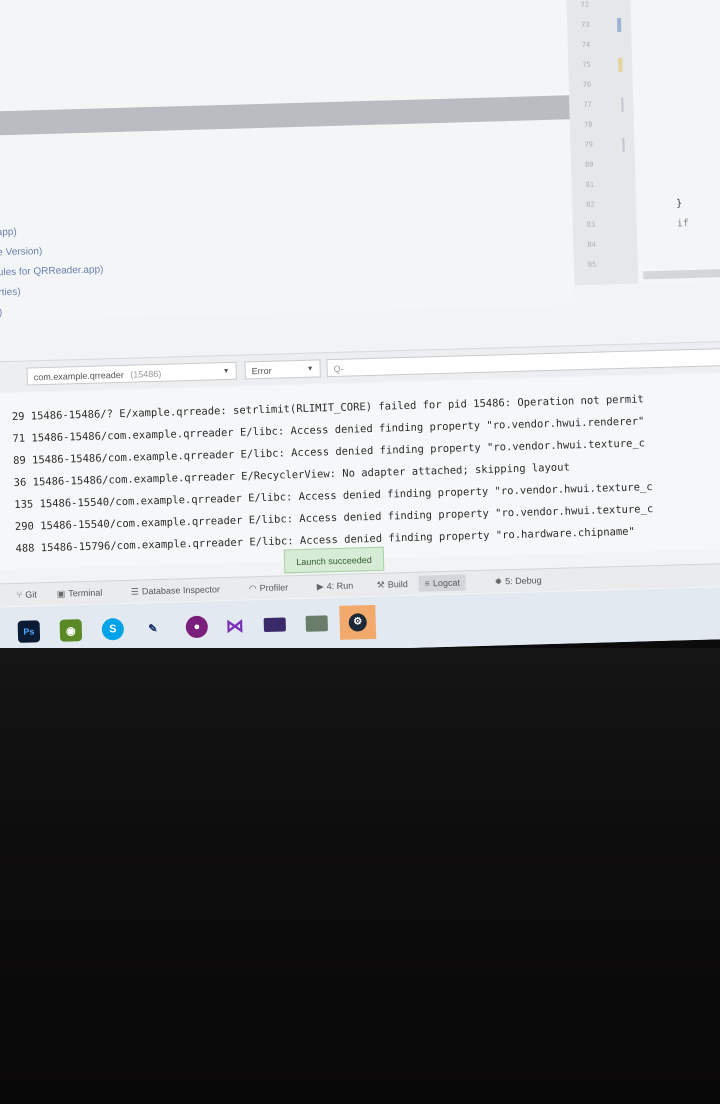  I want to click on git-icon: ⑂, so click(19, 594).